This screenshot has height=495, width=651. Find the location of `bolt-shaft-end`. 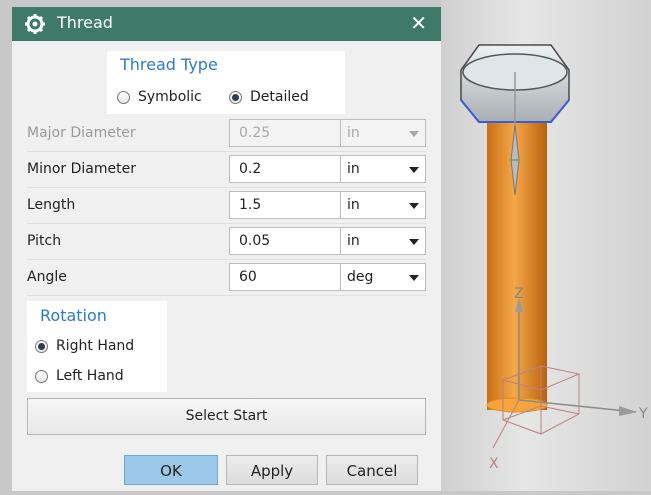

bolt-shaft-end is located at coordinates (517, 405).